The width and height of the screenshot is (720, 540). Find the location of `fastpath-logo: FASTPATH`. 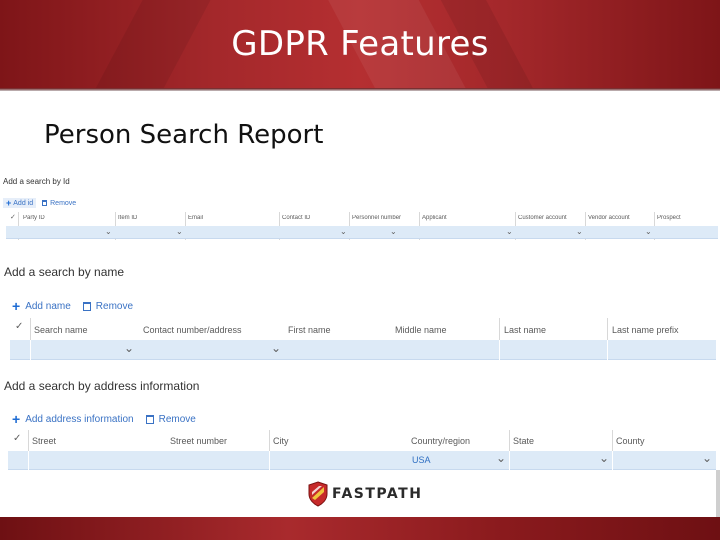

fastpath-logo: FASTPATH is located at coordinates (365, 494).